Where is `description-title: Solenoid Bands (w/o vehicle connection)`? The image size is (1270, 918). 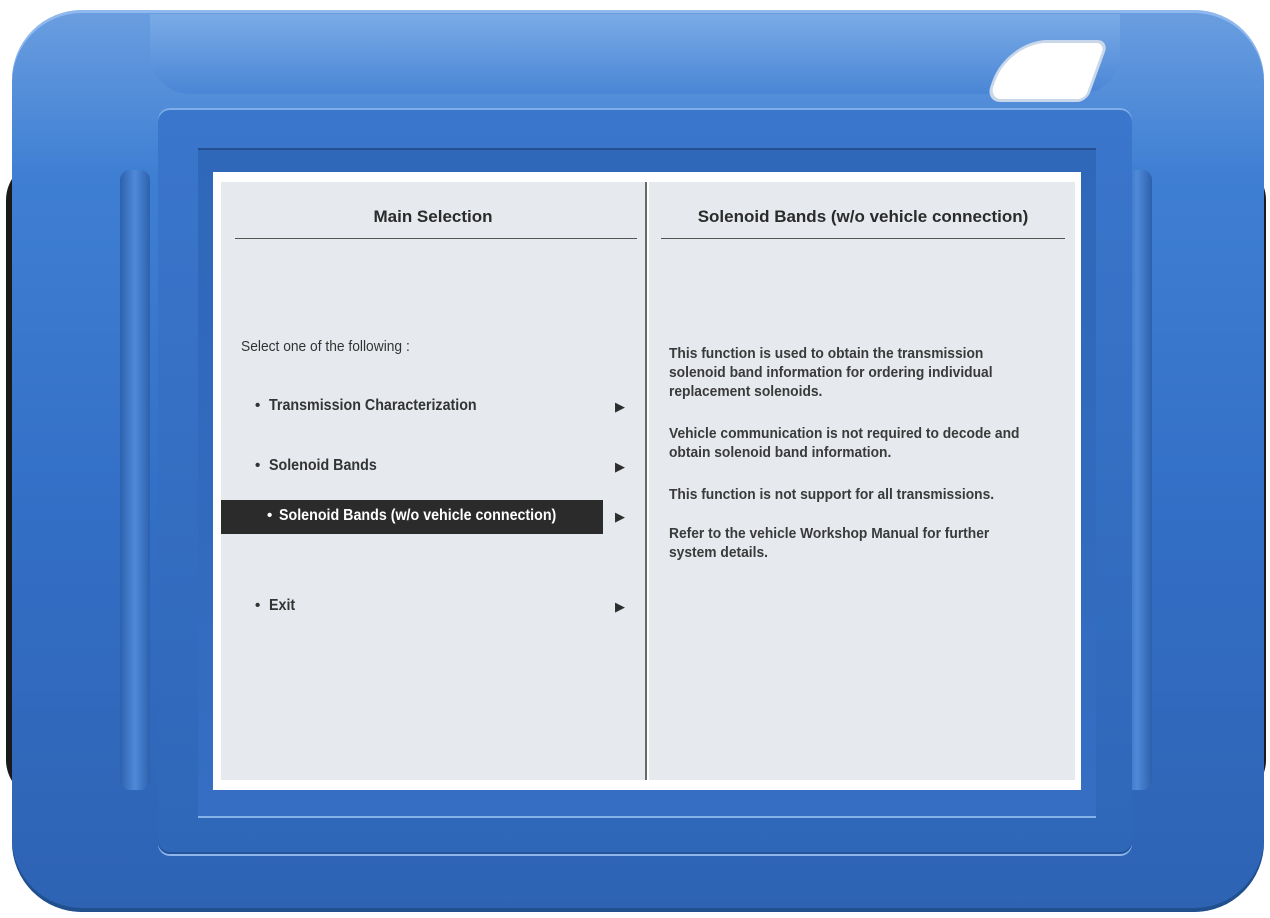 description-title: Solenoid Bands (w/o vehicle connection) is located at coordinates (863, 216).